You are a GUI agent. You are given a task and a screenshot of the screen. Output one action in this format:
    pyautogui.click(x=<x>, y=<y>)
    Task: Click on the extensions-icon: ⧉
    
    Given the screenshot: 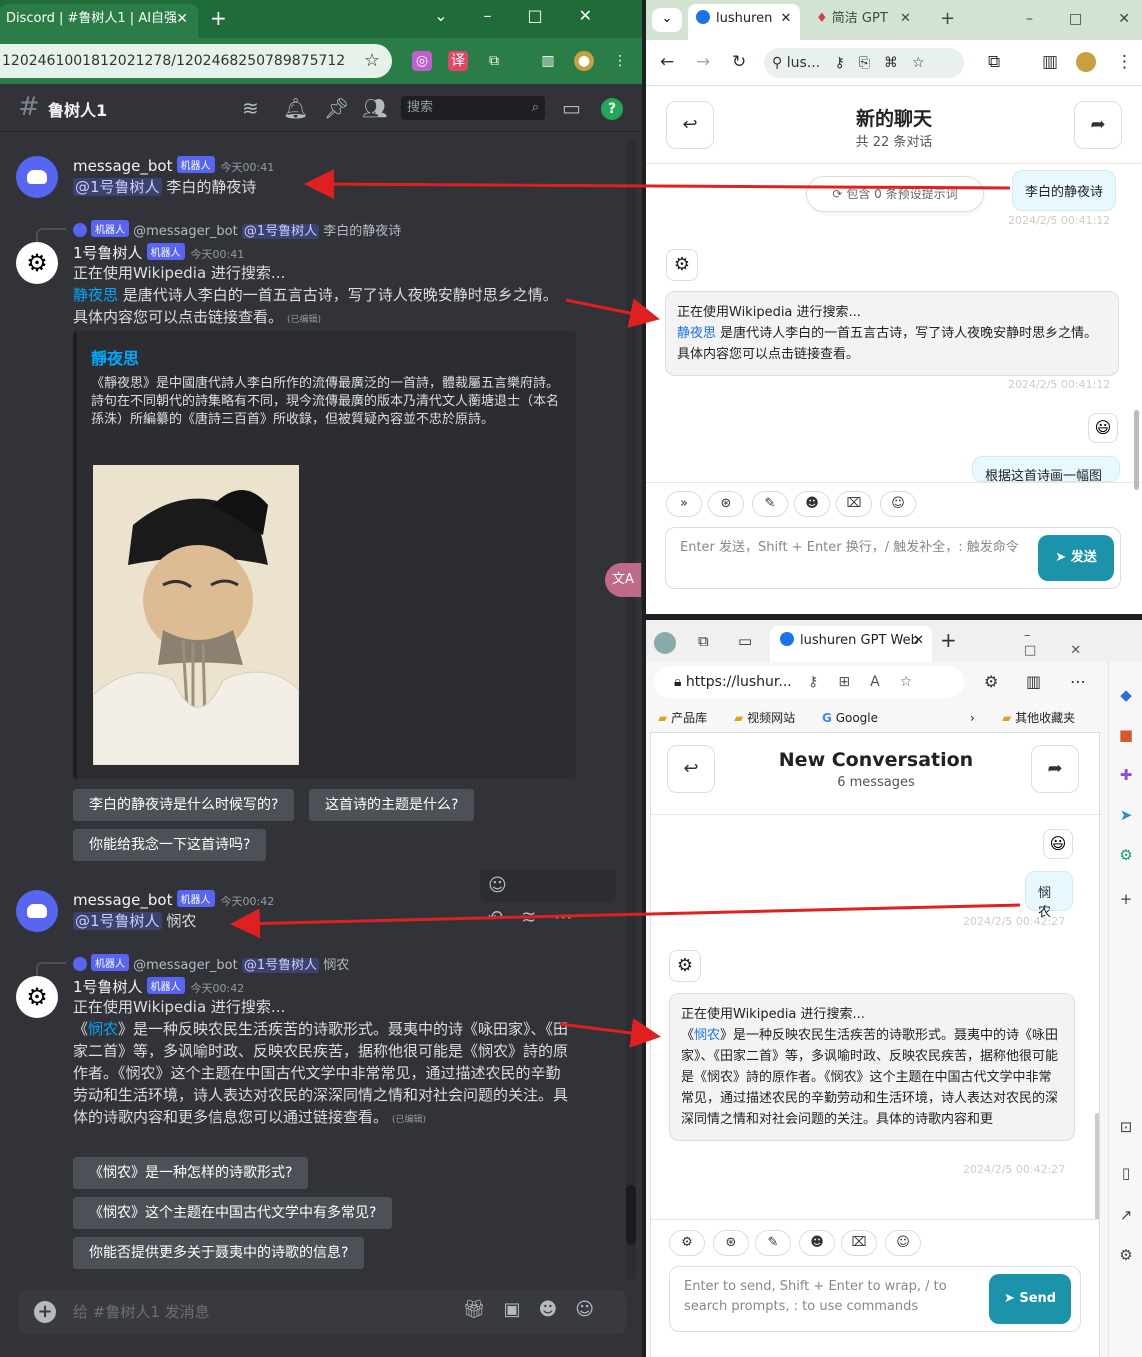 What is the action you would take?
    pyautogui.click(x=994, y=62)
    